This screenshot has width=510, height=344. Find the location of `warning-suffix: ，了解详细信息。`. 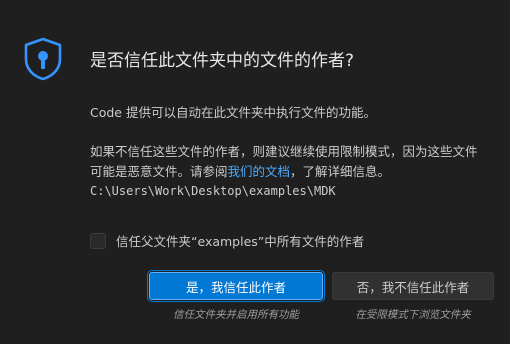

warning-suffix: ，了解详细信息。 is located at coordinates (340, 171).